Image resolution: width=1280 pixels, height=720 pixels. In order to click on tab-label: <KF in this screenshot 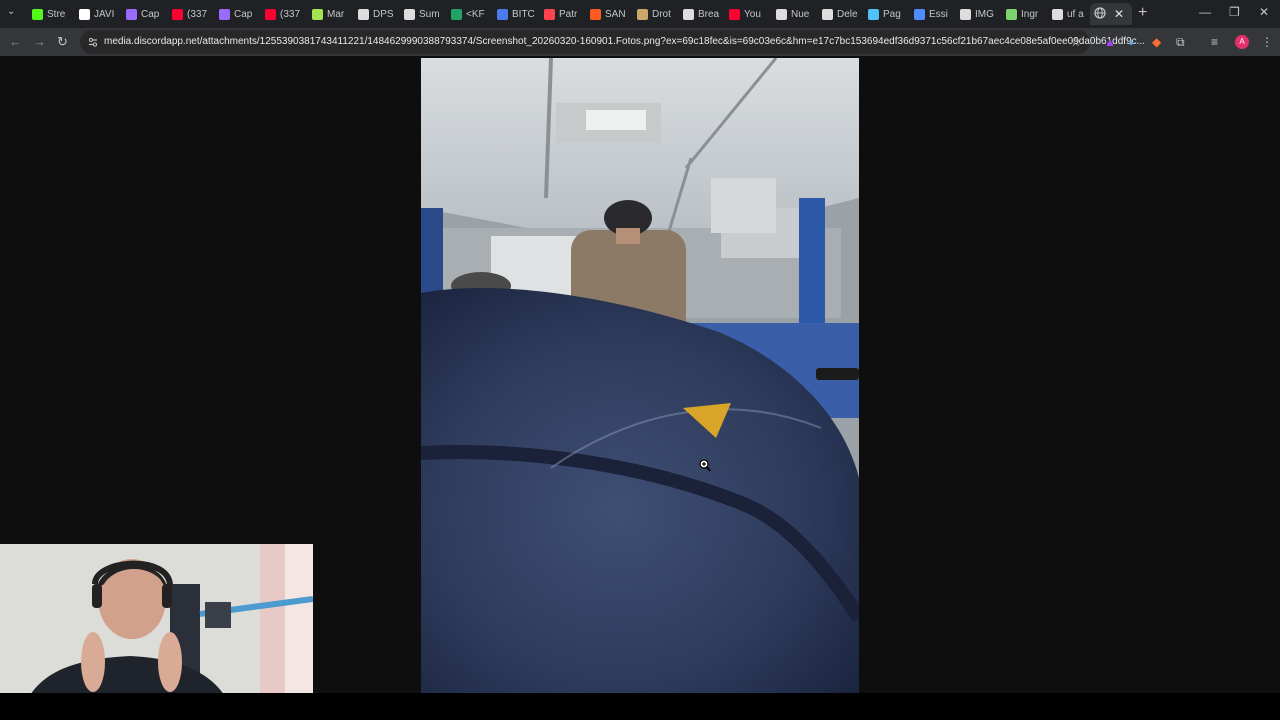, I will do `click(475, 14)`.